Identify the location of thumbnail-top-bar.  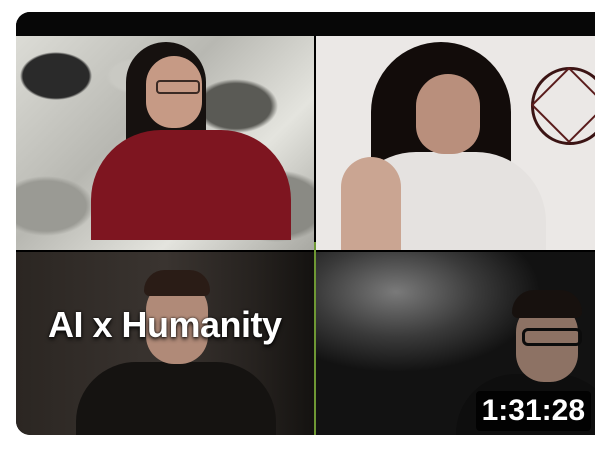
(305, 24).